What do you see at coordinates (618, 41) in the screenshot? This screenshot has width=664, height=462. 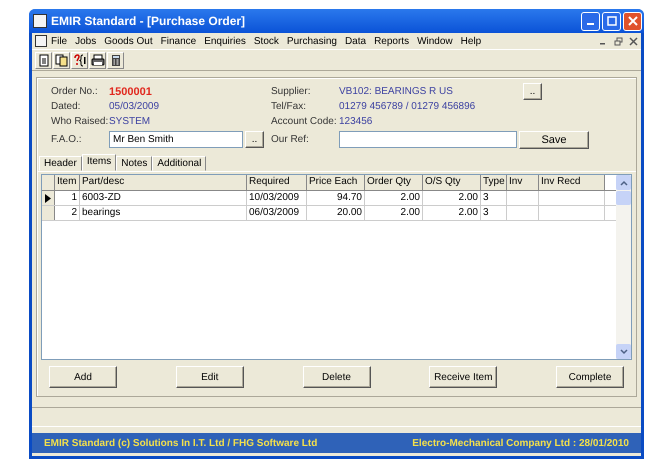 I see `restore-icon` at bounding box center [618, 41].